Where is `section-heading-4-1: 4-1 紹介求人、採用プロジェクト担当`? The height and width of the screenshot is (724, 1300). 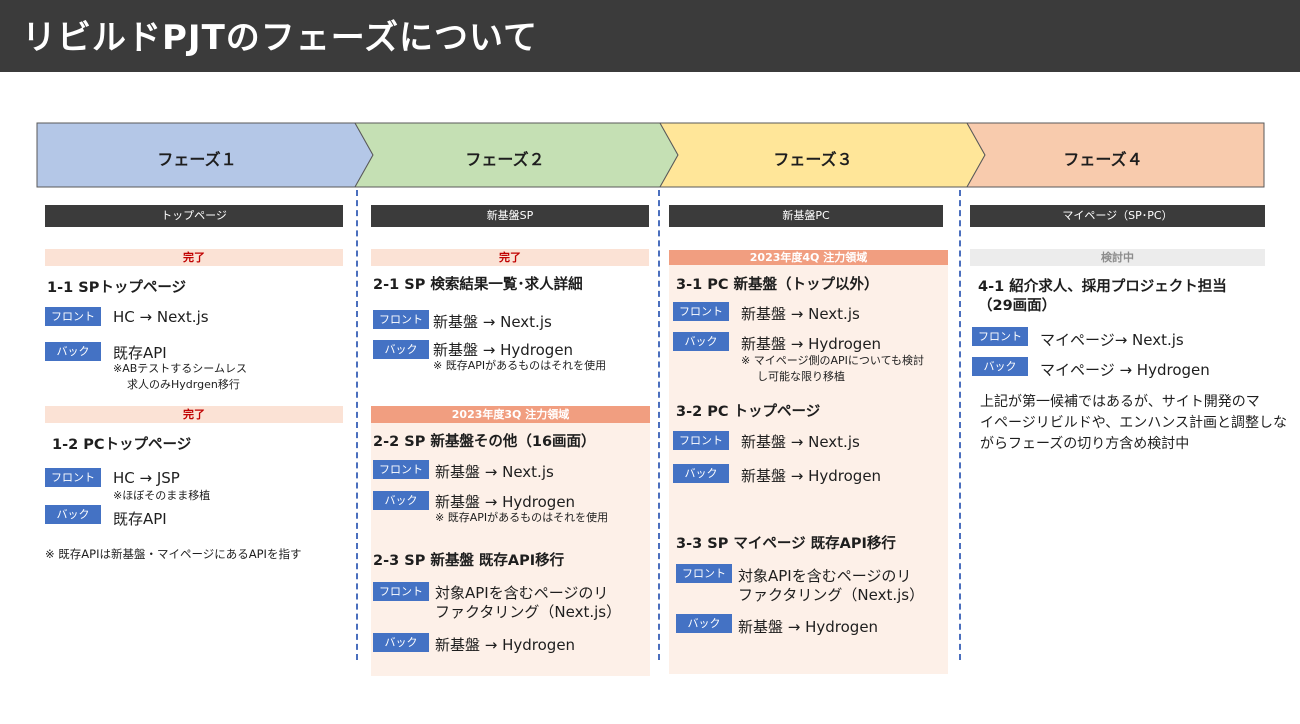 section-heading-4-1: 4-1 紹介求人、採用プロジェクト担当 is located at coordinates (1102, 287).